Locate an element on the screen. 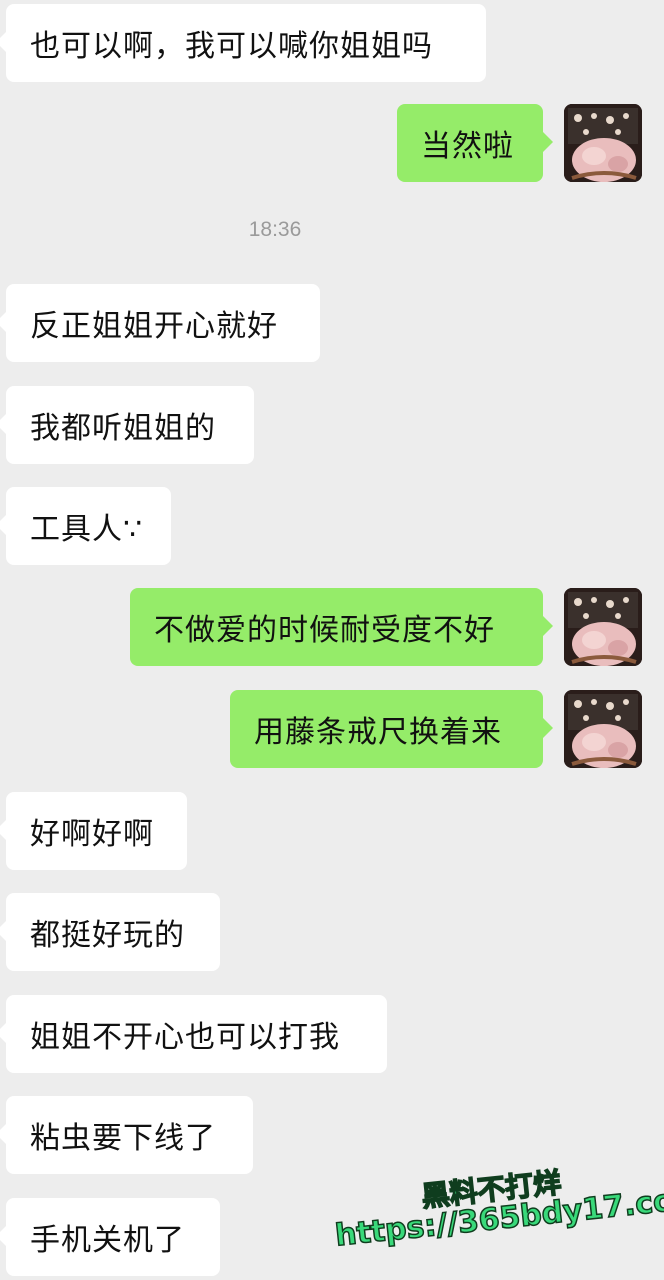  message-bubble-incoming: 好啊好啊 is located at coordinates (93, 831).